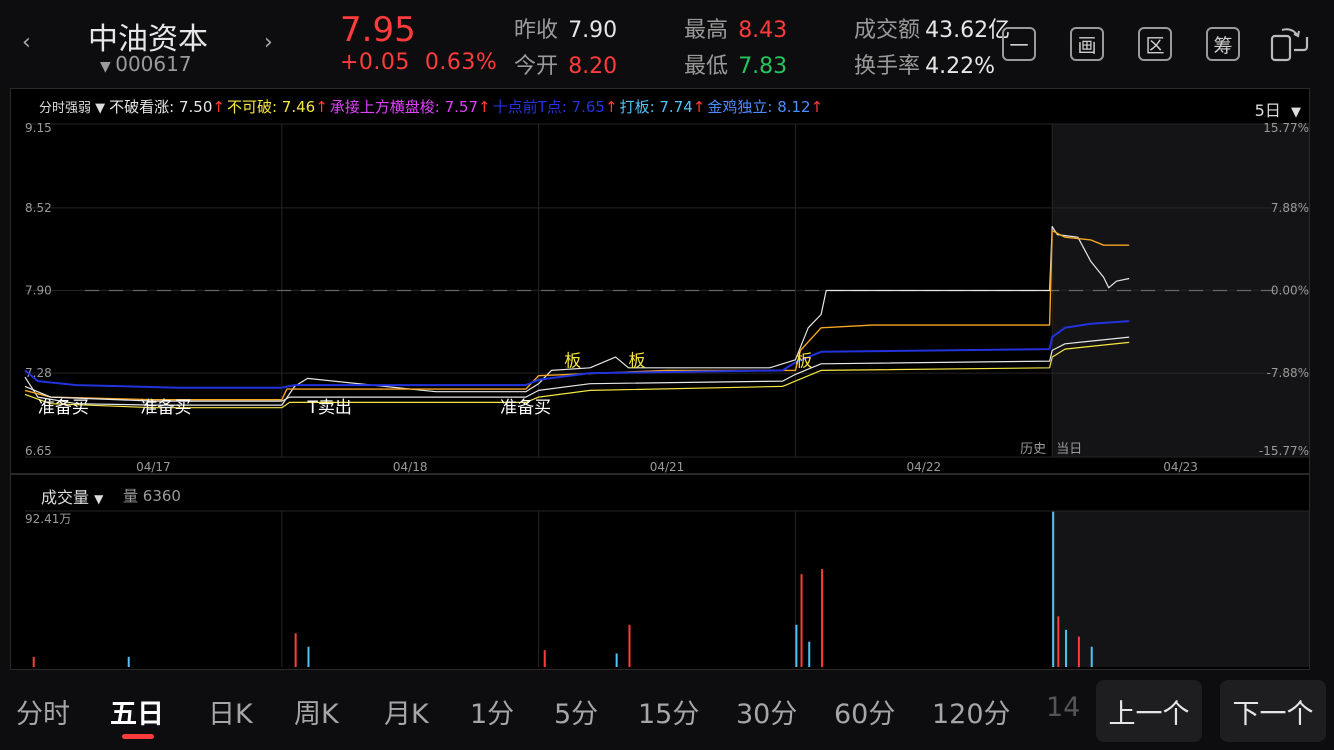 The image size is (1334, 750). I want to click on price-change: +0.05 0.63%, so click(419, 62).